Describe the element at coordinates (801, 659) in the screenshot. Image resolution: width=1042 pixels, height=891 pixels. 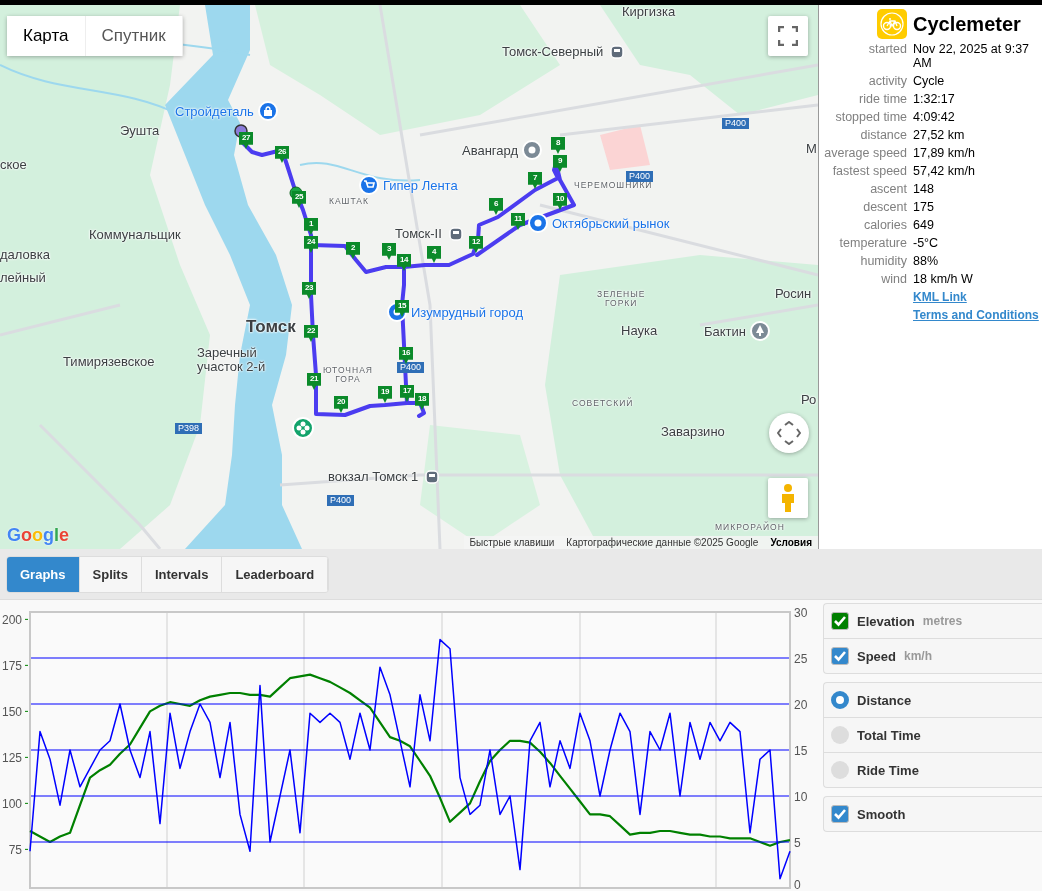
I see `speed-axis-label: 25` at that location.